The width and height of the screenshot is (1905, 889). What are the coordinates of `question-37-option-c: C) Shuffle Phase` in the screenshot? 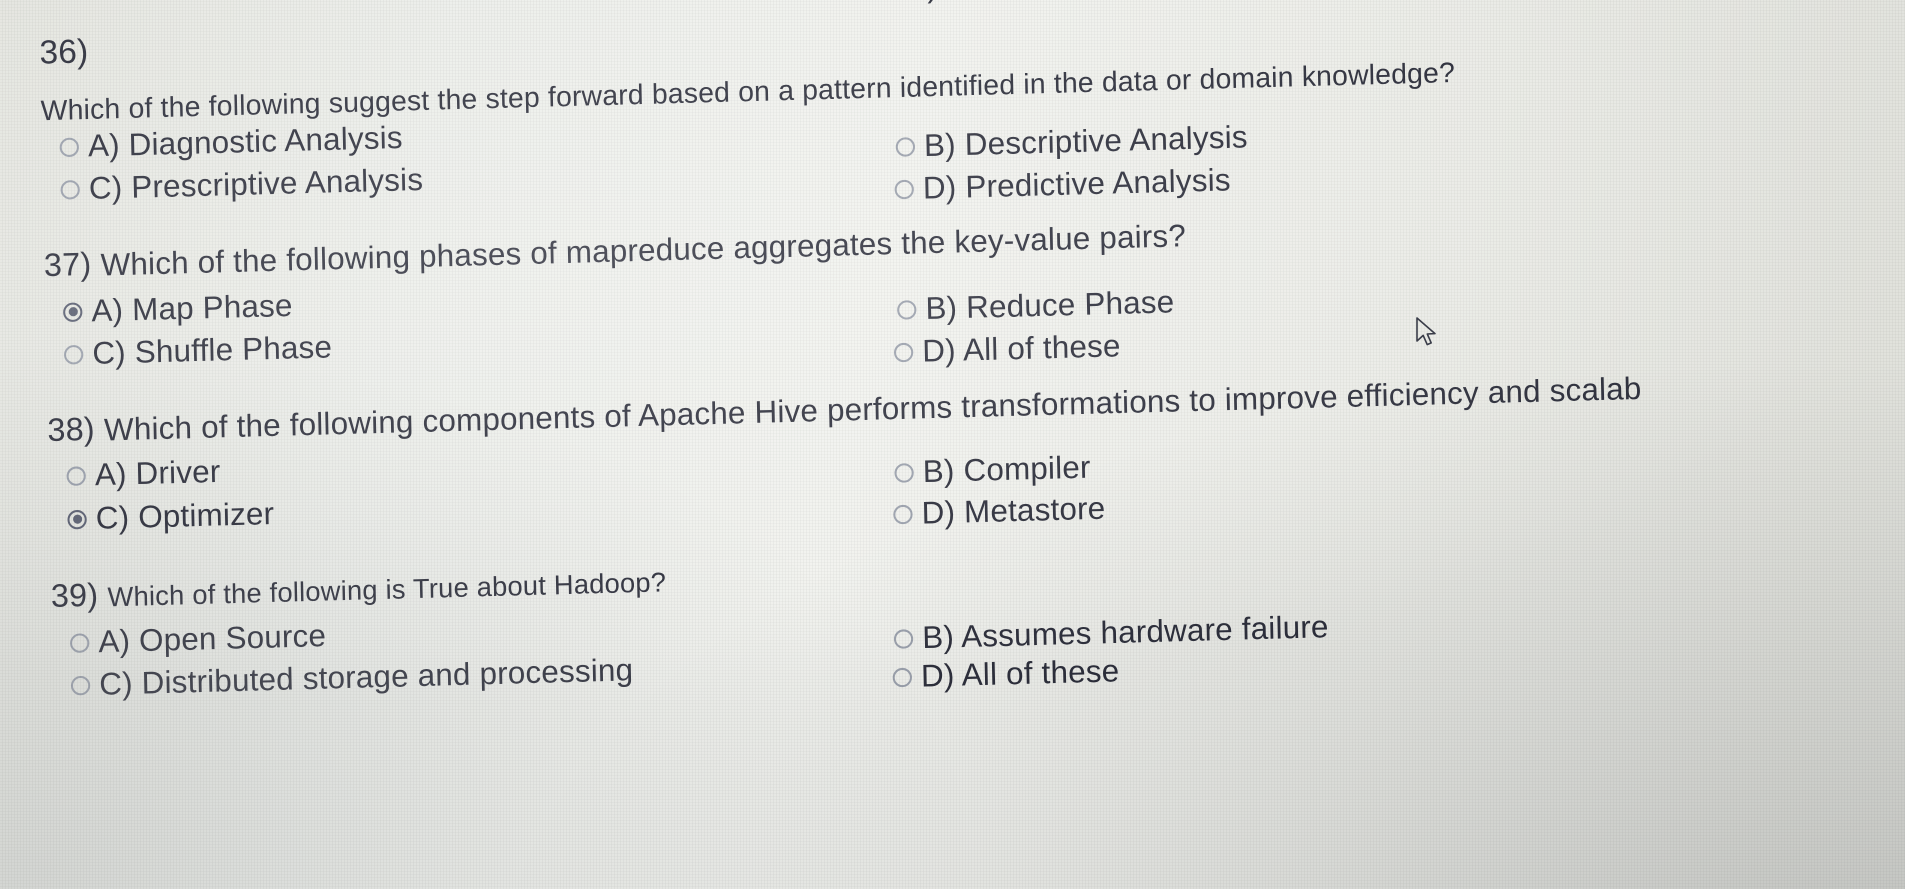 It's located at (198, 351).